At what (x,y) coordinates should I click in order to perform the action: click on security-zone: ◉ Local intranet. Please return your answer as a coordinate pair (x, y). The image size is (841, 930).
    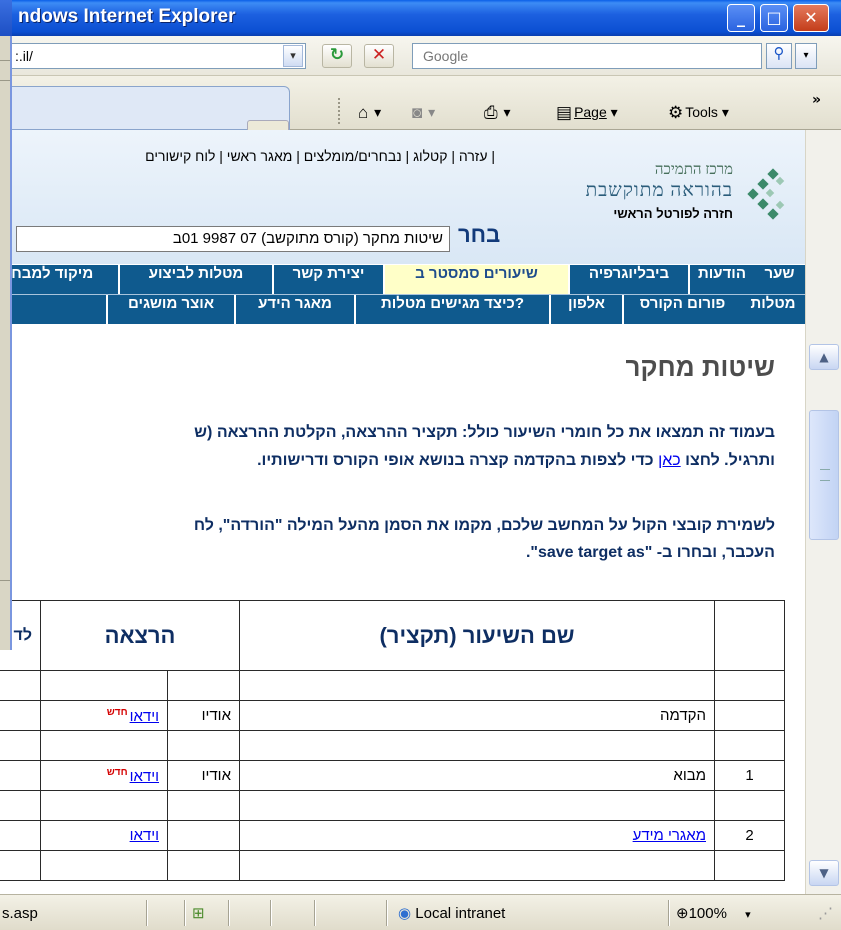
    Looking at the image, I should click on (451, 914).